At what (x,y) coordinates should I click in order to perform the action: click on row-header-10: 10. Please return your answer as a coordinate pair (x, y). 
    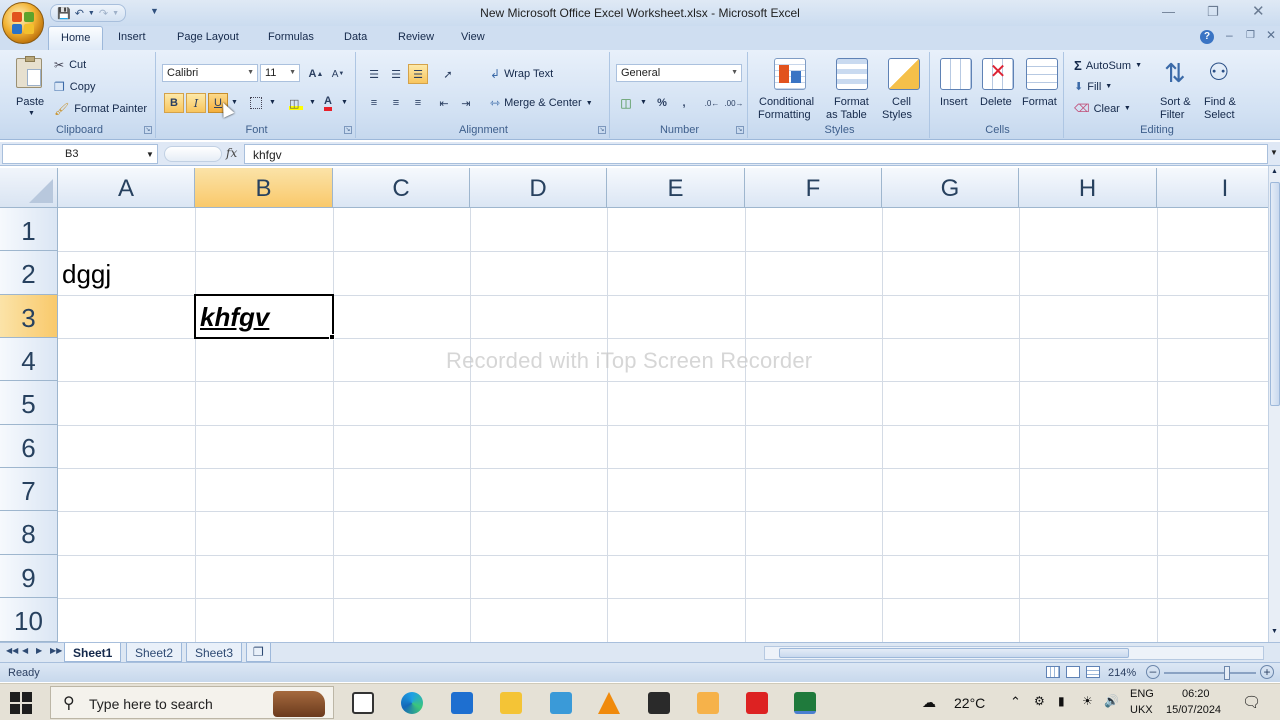
    Looking at the image, I should click on (29, 620).